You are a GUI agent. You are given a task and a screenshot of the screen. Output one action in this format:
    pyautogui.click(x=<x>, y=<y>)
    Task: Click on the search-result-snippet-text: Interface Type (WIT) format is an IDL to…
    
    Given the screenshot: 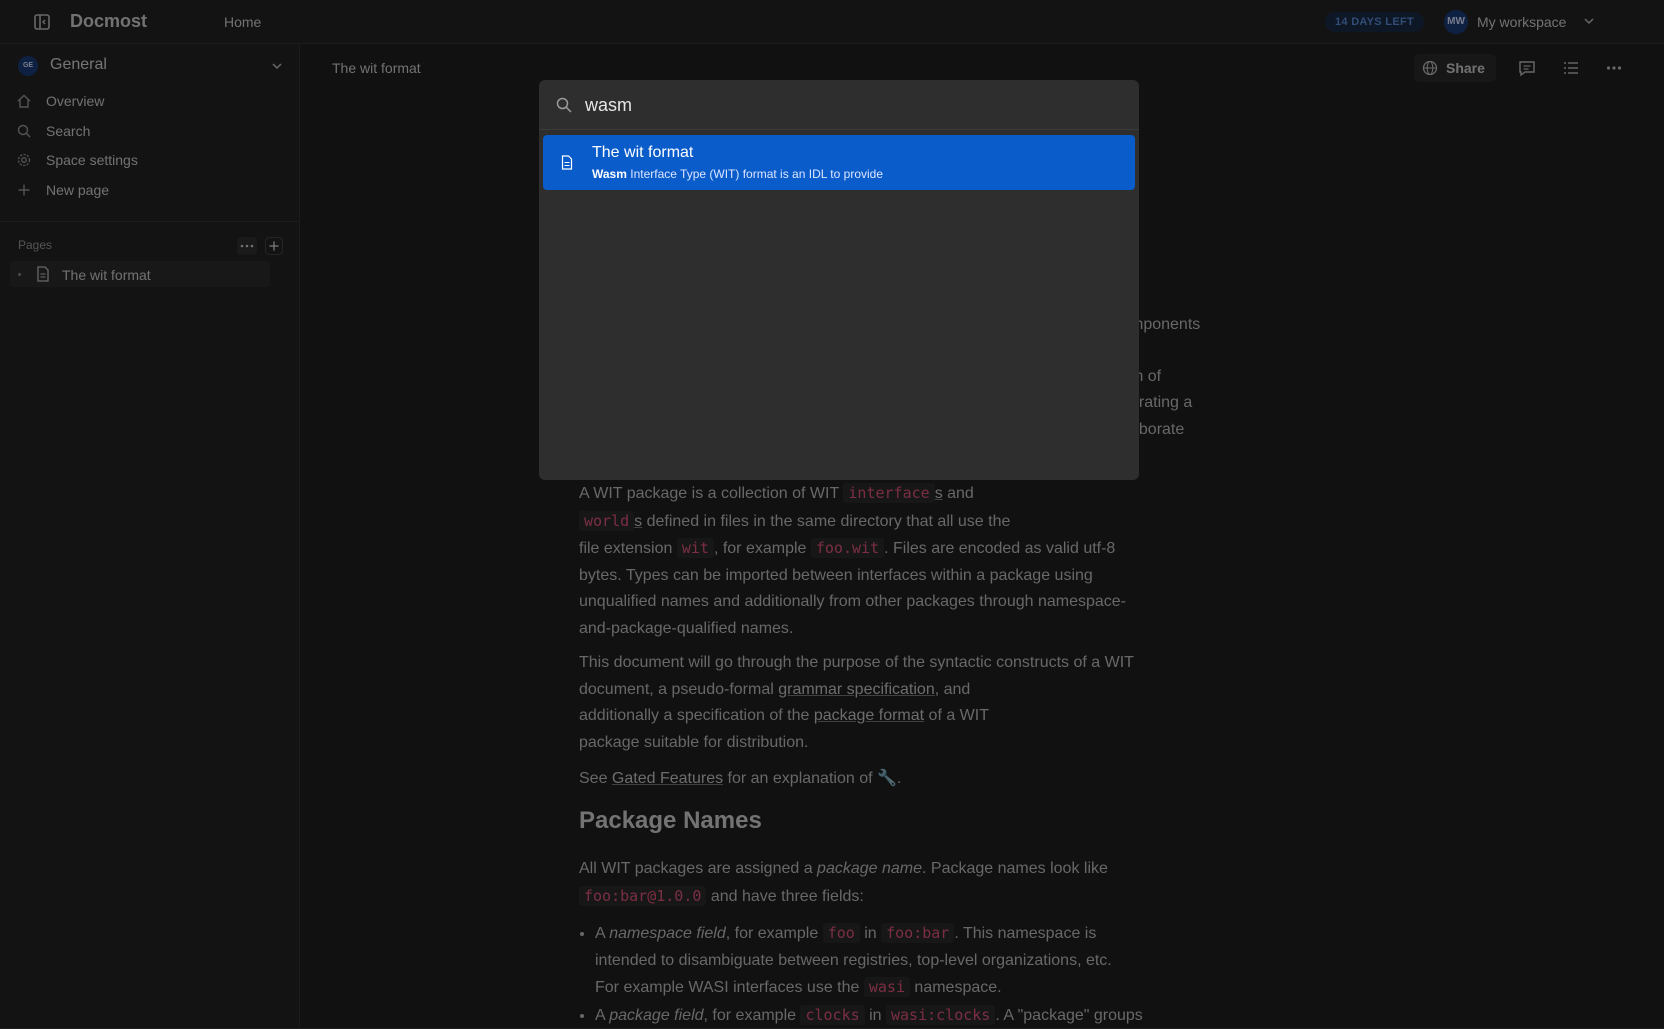 What is the action you would take?
    pyautogui.click(x=755, y=174)
    